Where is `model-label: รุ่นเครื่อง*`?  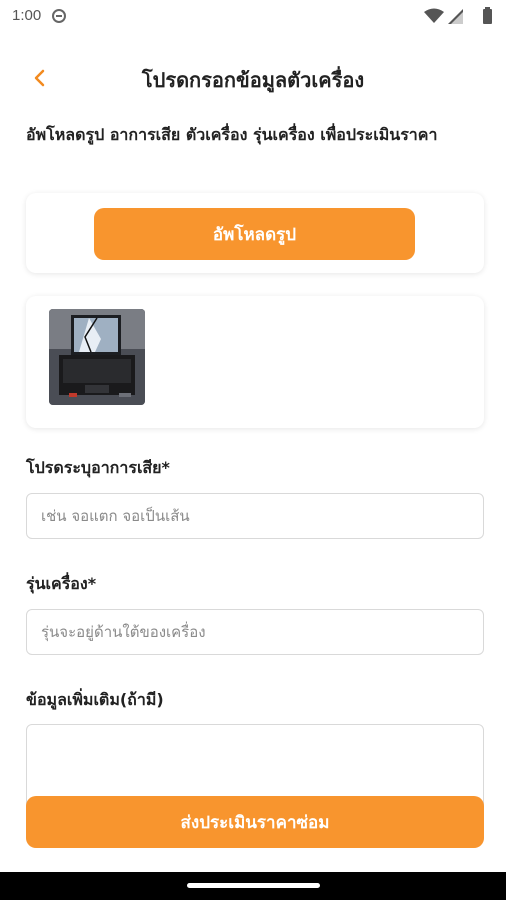 model-label: รุ่นเครื่อง* is located at coordinates (61, 583).